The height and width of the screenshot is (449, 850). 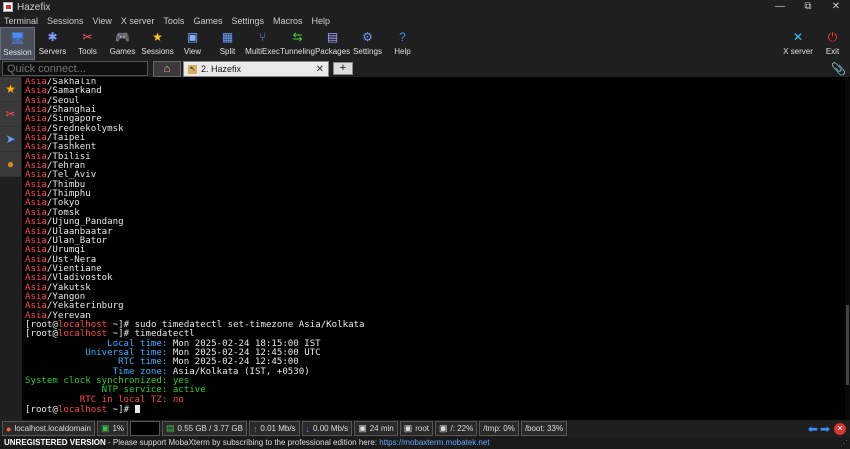 What do you see at coordinates (813, 429) in the screenshot?
I see `arrow-left-icon: ⬅` at bounding box center [813, 429].